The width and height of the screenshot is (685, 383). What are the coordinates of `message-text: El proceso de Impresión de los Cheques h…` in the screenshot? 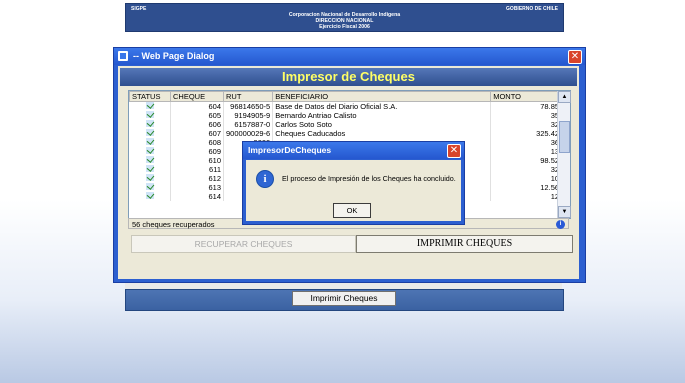 It's located at (369, 178).